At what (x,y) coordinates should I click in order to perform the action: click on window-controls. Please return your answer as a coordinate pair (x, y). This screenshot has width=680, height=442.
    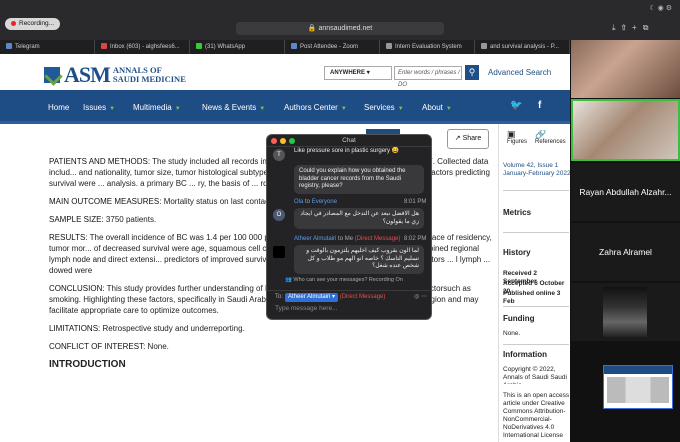
    Looking at the image, I should click on (283, 141).